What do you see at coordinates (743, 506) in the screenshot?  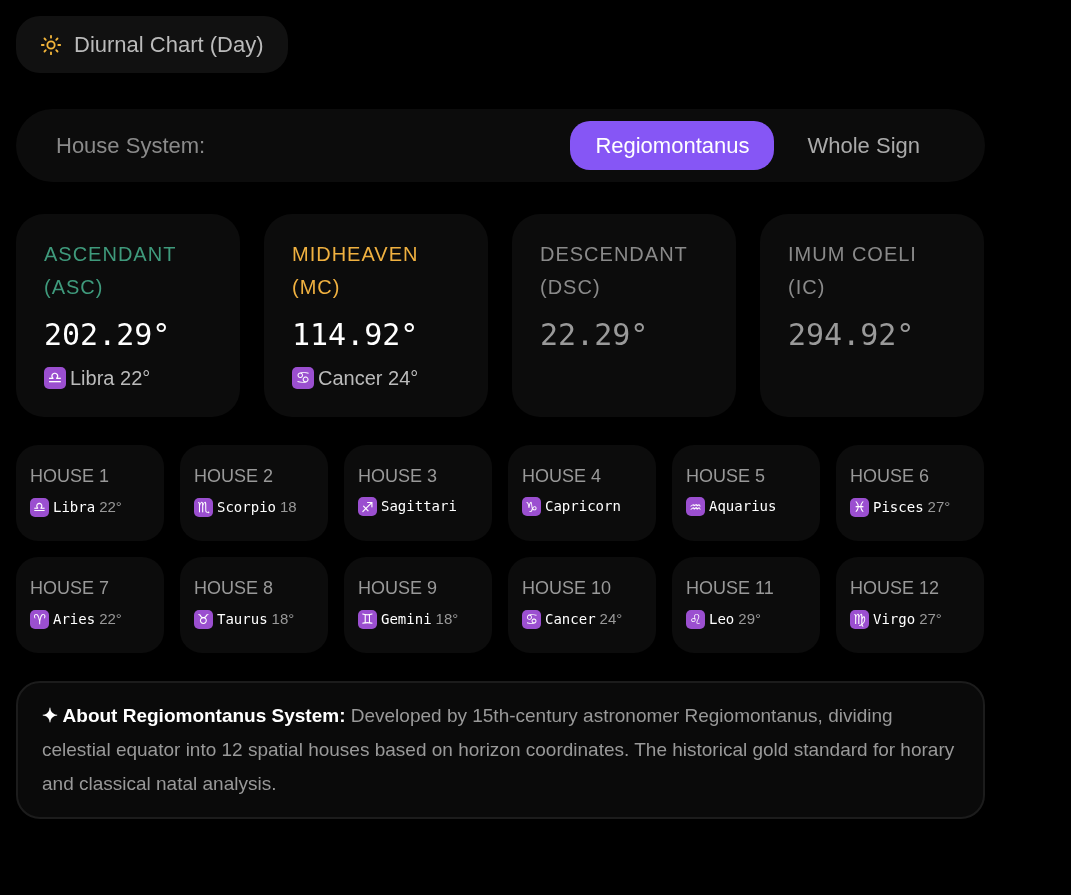 I see `house-sign: Aquarius` at bounding box center [743, 506].